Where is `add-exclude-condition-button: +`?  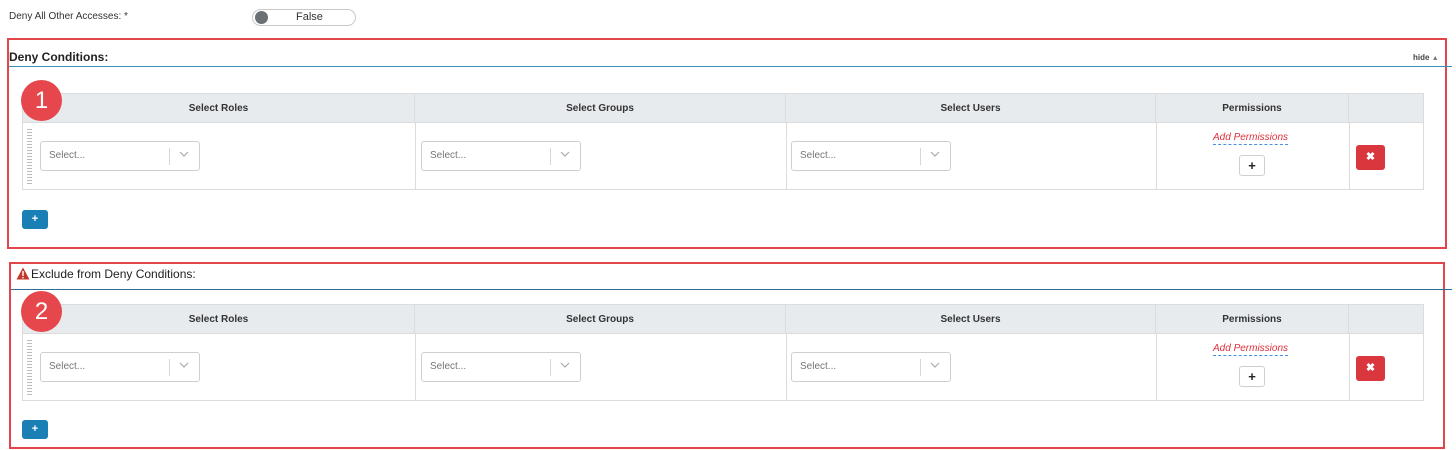
add-exclude-condition-button: + is located at coordinates (35, 429).